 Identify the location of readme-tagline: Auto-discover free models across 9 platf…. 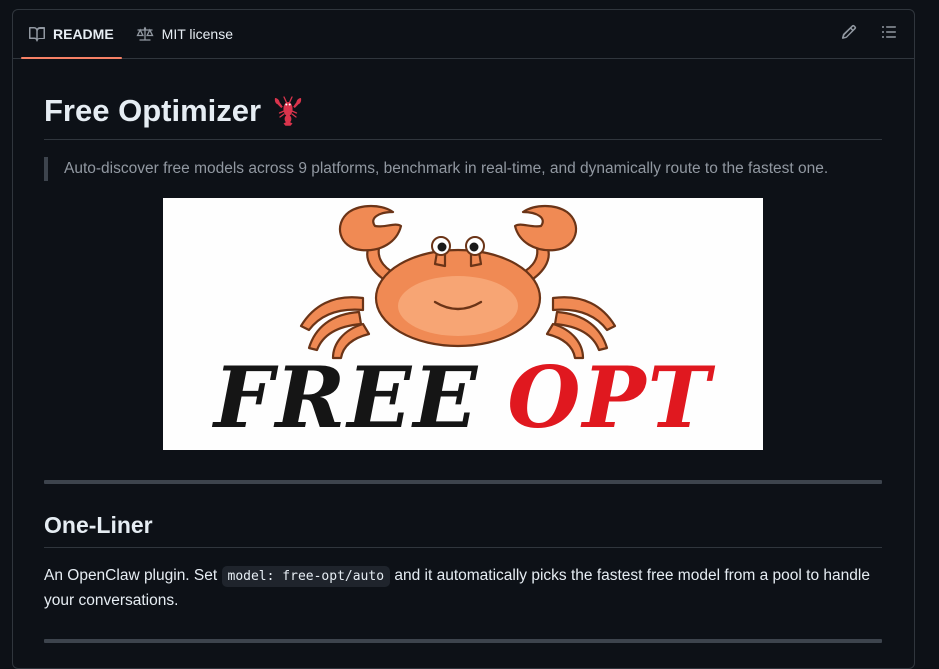
(463, 169).